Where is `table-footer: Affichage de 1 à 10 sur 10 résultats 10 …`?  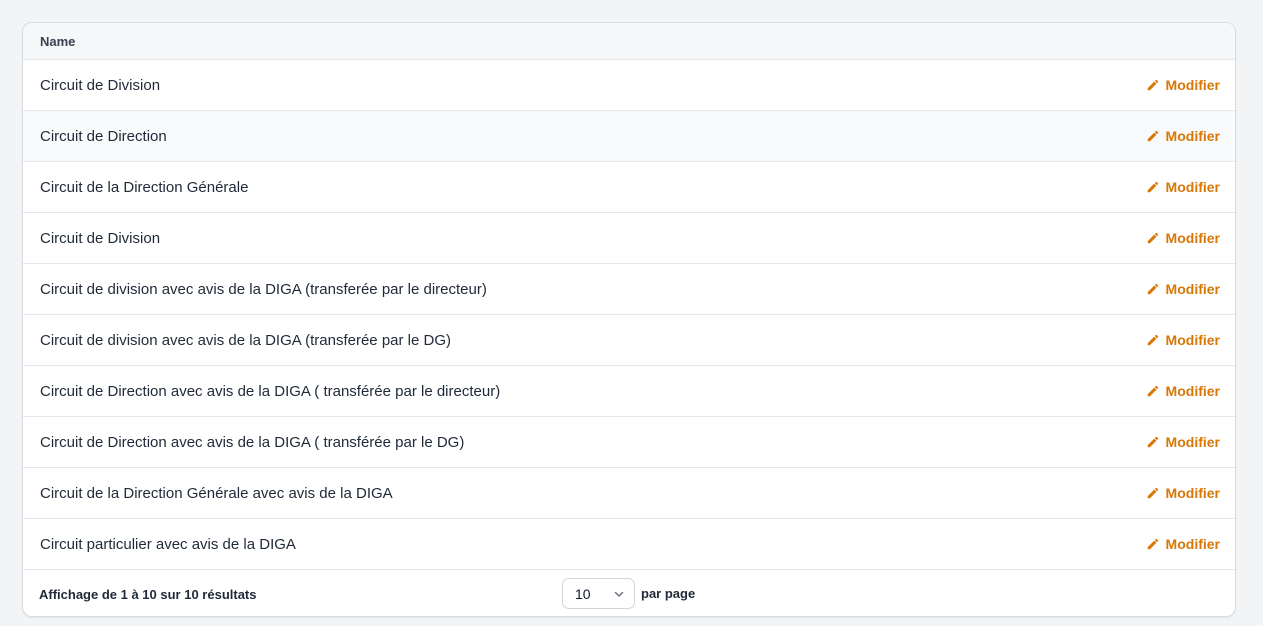 table-footer: Affichage de 1 à 10 sur 10 résultats 10 … is located at coordinates (629, 593).